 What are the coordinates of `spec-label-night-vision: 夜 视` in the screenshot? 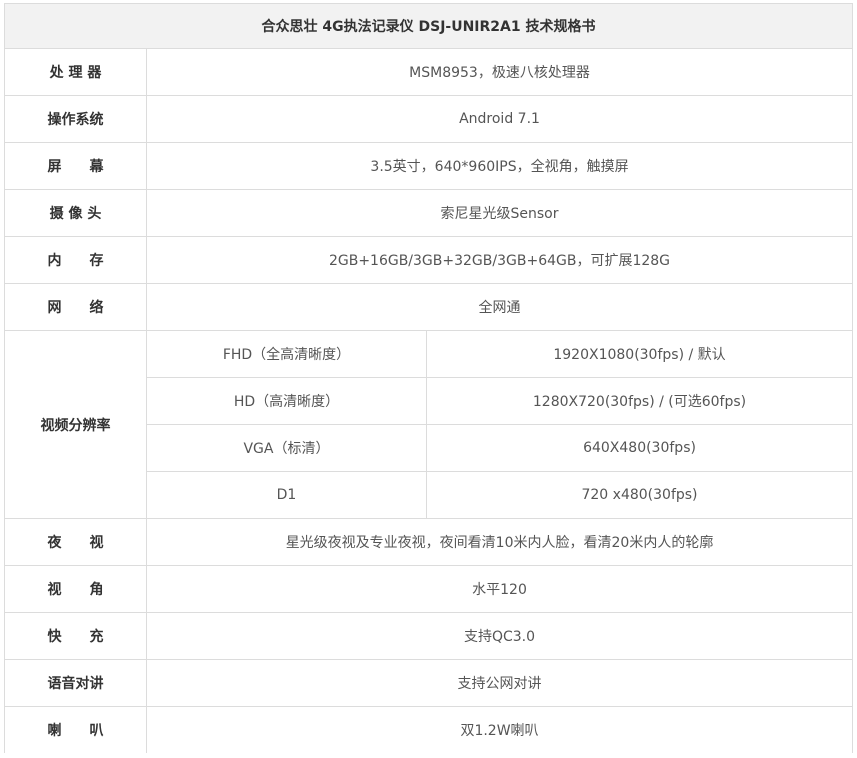 It's located at (75, 542).